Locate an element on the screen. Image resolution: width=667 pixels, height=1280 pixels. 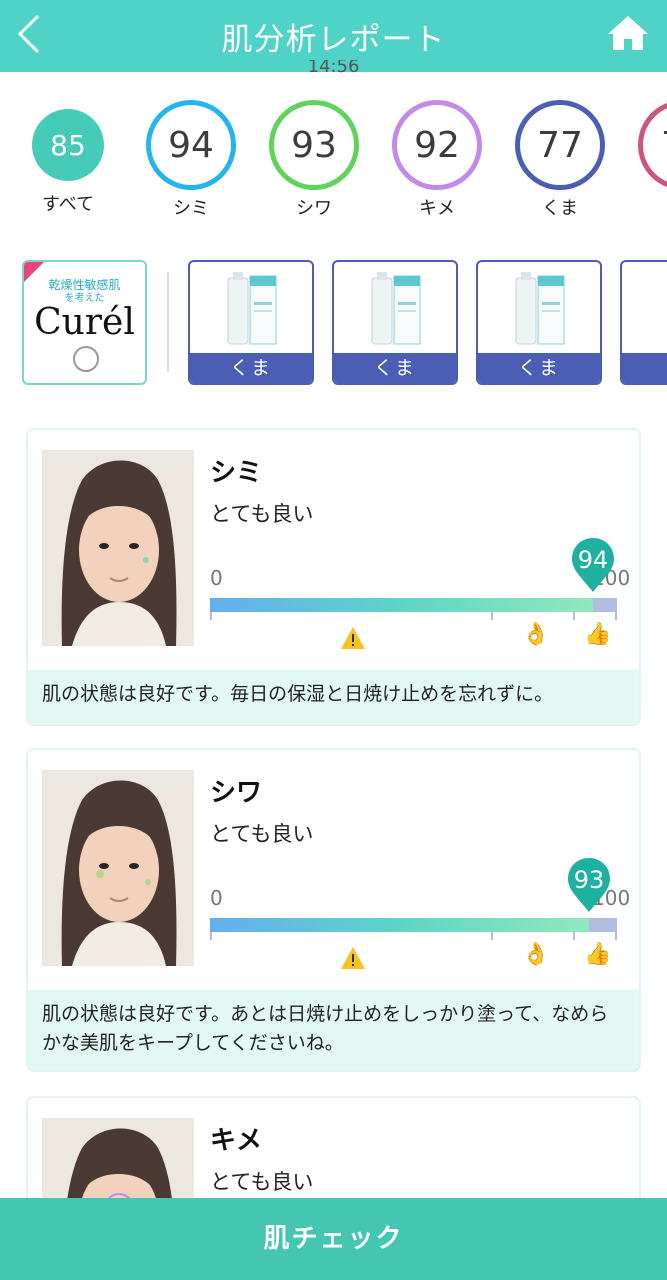
home-icon is located at coordinates (628, 33).